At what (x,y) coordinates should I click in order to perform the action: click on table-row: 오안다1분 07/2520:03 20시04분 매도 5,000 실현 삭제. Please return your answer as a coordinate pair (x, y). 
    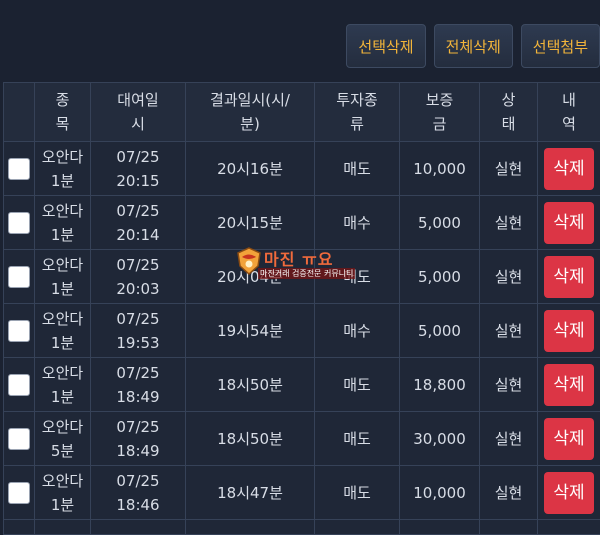
    Looking at the image, I should click on (302, 277).